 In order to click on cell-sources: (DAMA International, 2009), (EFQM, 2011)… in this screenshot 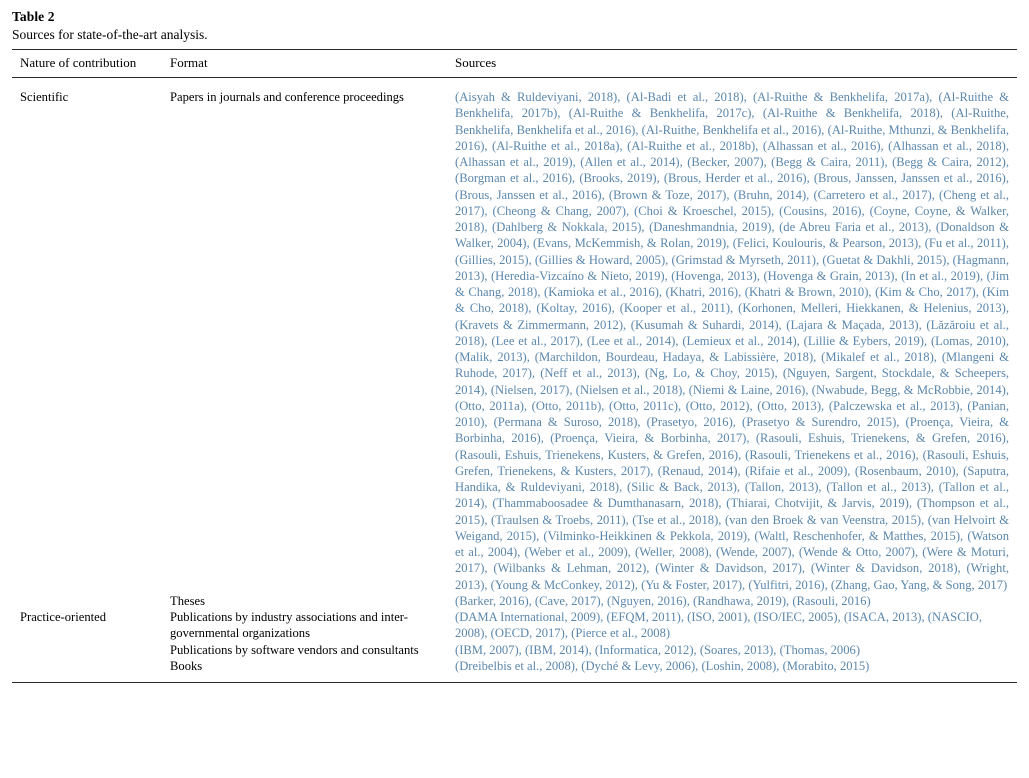, I will do `click(719, 625)`.